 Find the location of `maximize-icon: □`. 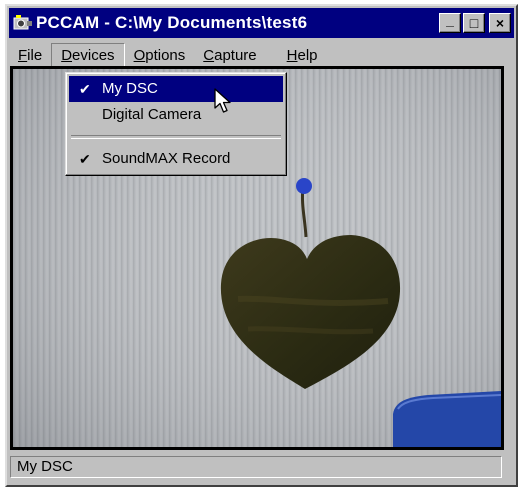

maximize-icon: □ is located at coordinates (474, 23).